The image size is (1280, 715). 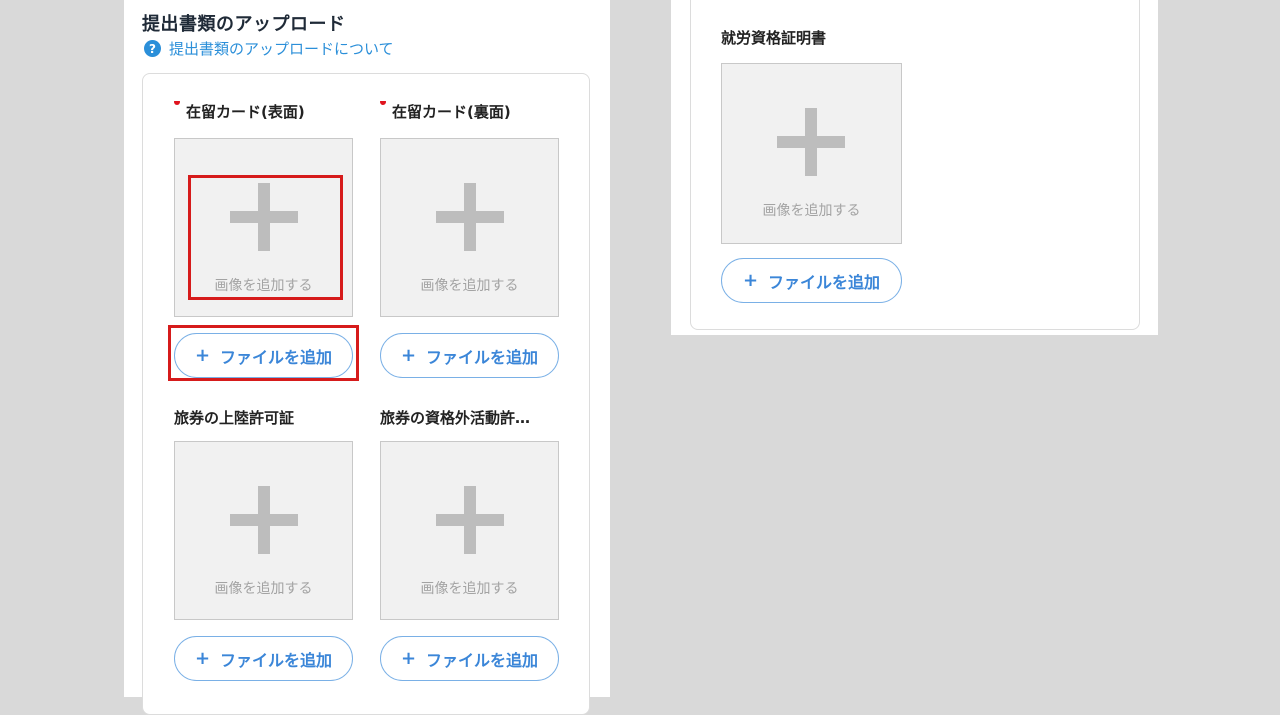 I want to click on help-link: ? 提出書類のアップロードについて, so click(x=269, y=48).